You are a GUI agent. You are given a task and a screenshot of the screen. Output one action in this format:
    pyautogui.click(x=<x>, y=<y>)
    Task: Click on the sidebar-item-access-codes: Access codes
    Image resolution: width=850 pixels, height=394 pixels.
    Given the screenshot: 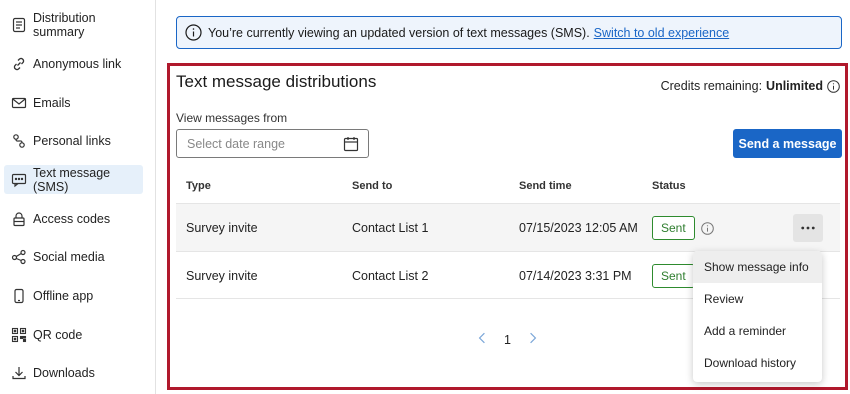 What is the action you would take?
    pyautogui.click(x=73, y=218)
    